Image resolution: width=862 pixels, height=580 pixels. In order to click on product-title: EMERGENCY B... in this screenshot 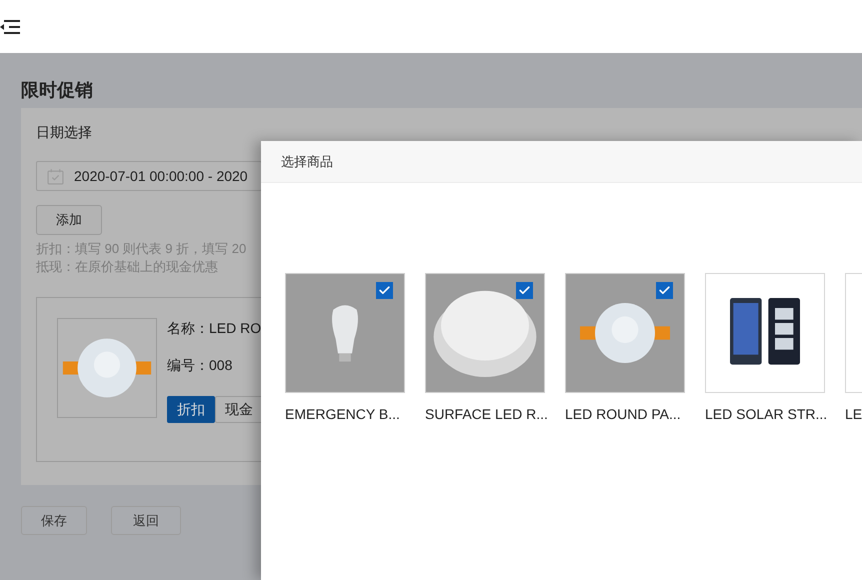, I will do `click(345, 414)`.